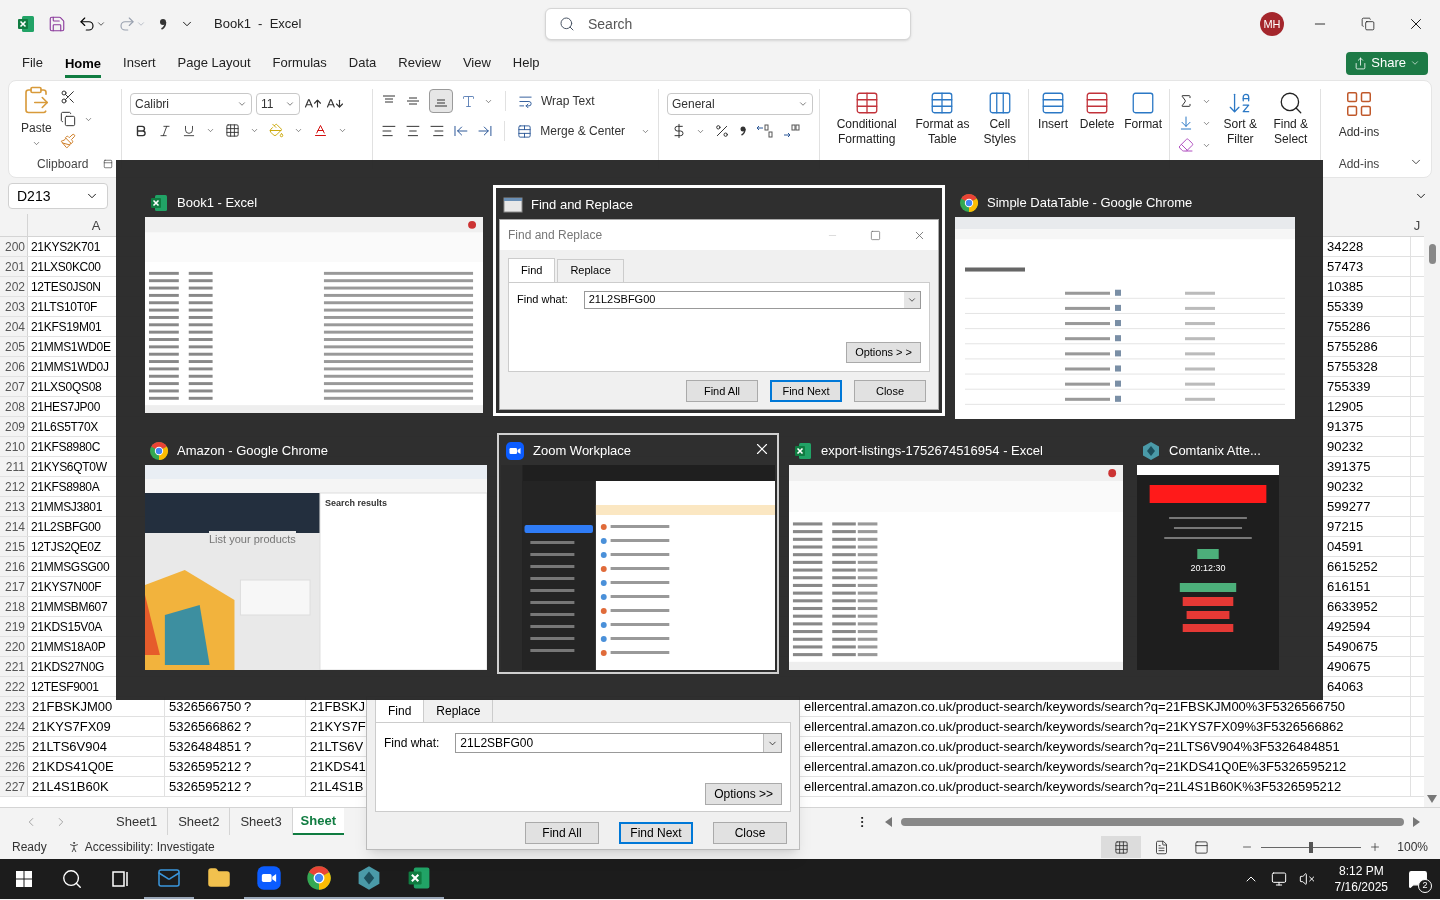 This screenshot has height=900, width=1440. What do you see at coordinates (562, 833) in the screenshot?
I see `dialog-button: Find All` at bounding box center [562, 833].